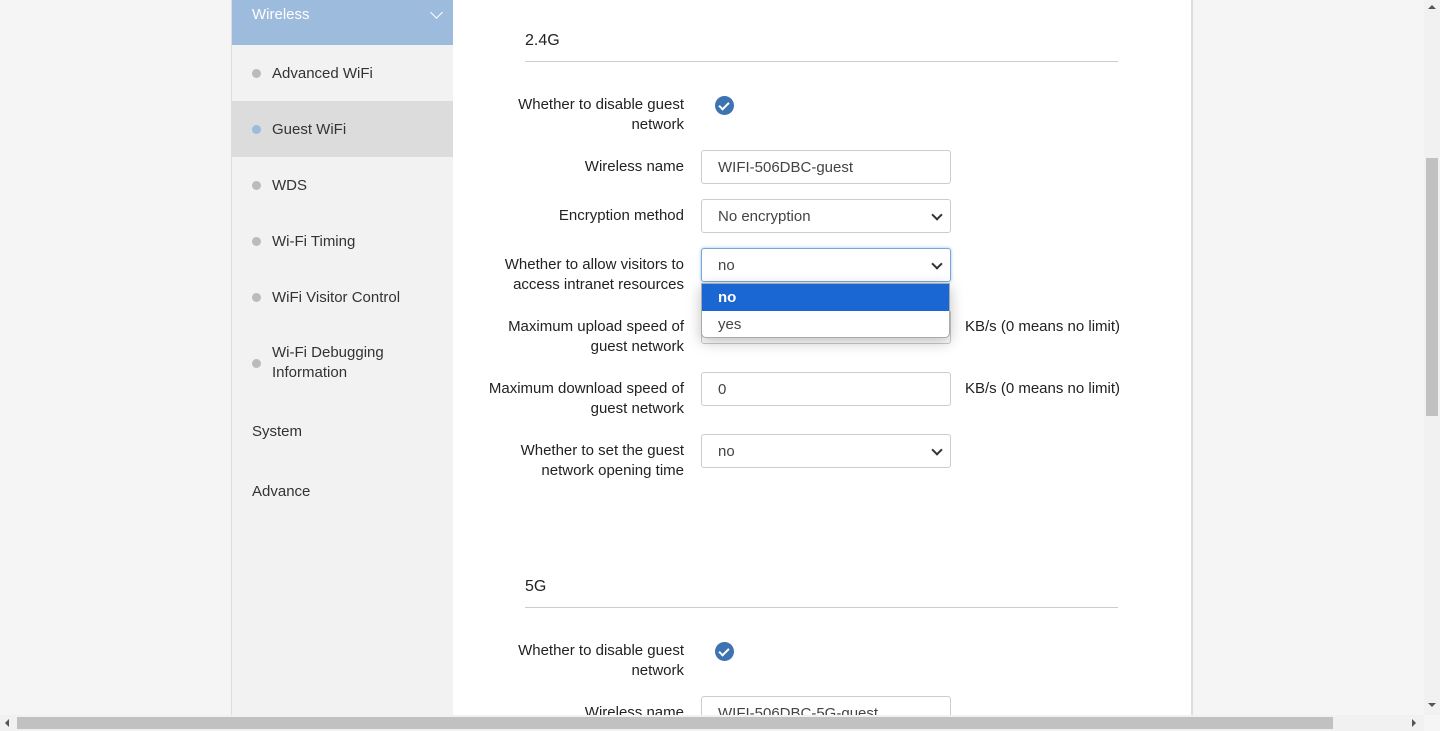 This screenshot has height=731, width=1440. Describe the element at coordinates (328, 362) in the screenshot. I see `sidebar-item-label: Wi-Fi Debugging Information` at that location.